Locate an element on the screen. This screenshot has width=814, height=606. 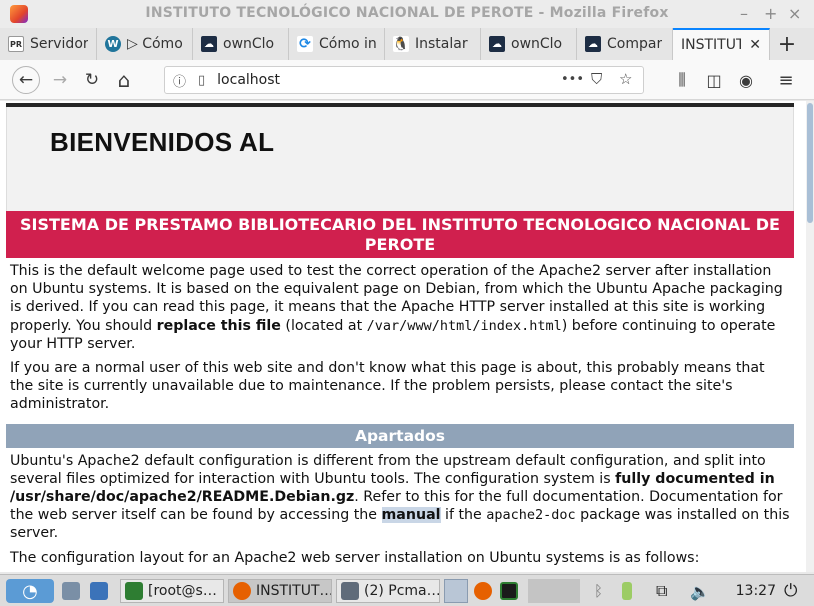
tab-servidor: PR Servidor is located at coordinates (48, 44).